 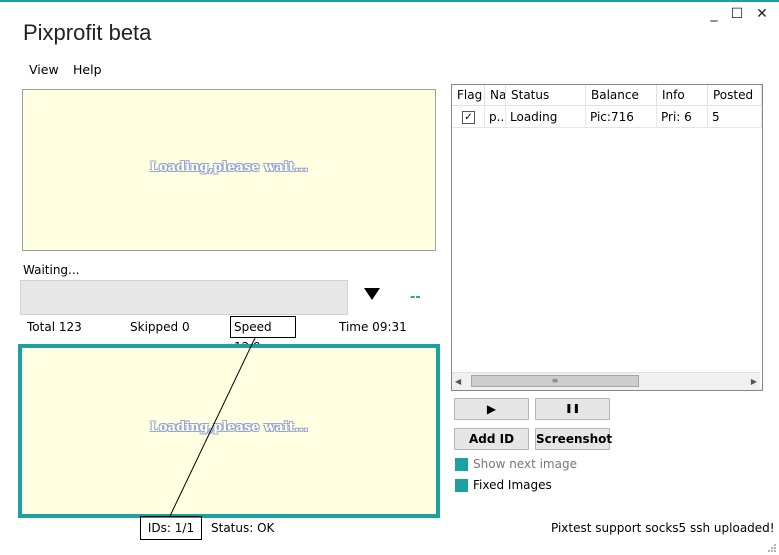 I want to click on fixed-images-checkbox, so click(x=461, y=485).